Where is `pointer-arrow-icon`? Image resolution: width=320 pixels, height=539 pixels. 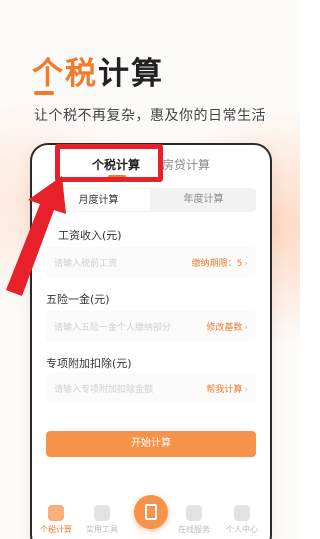
pointer-arrow-icon is located at coordinates (36, 236).